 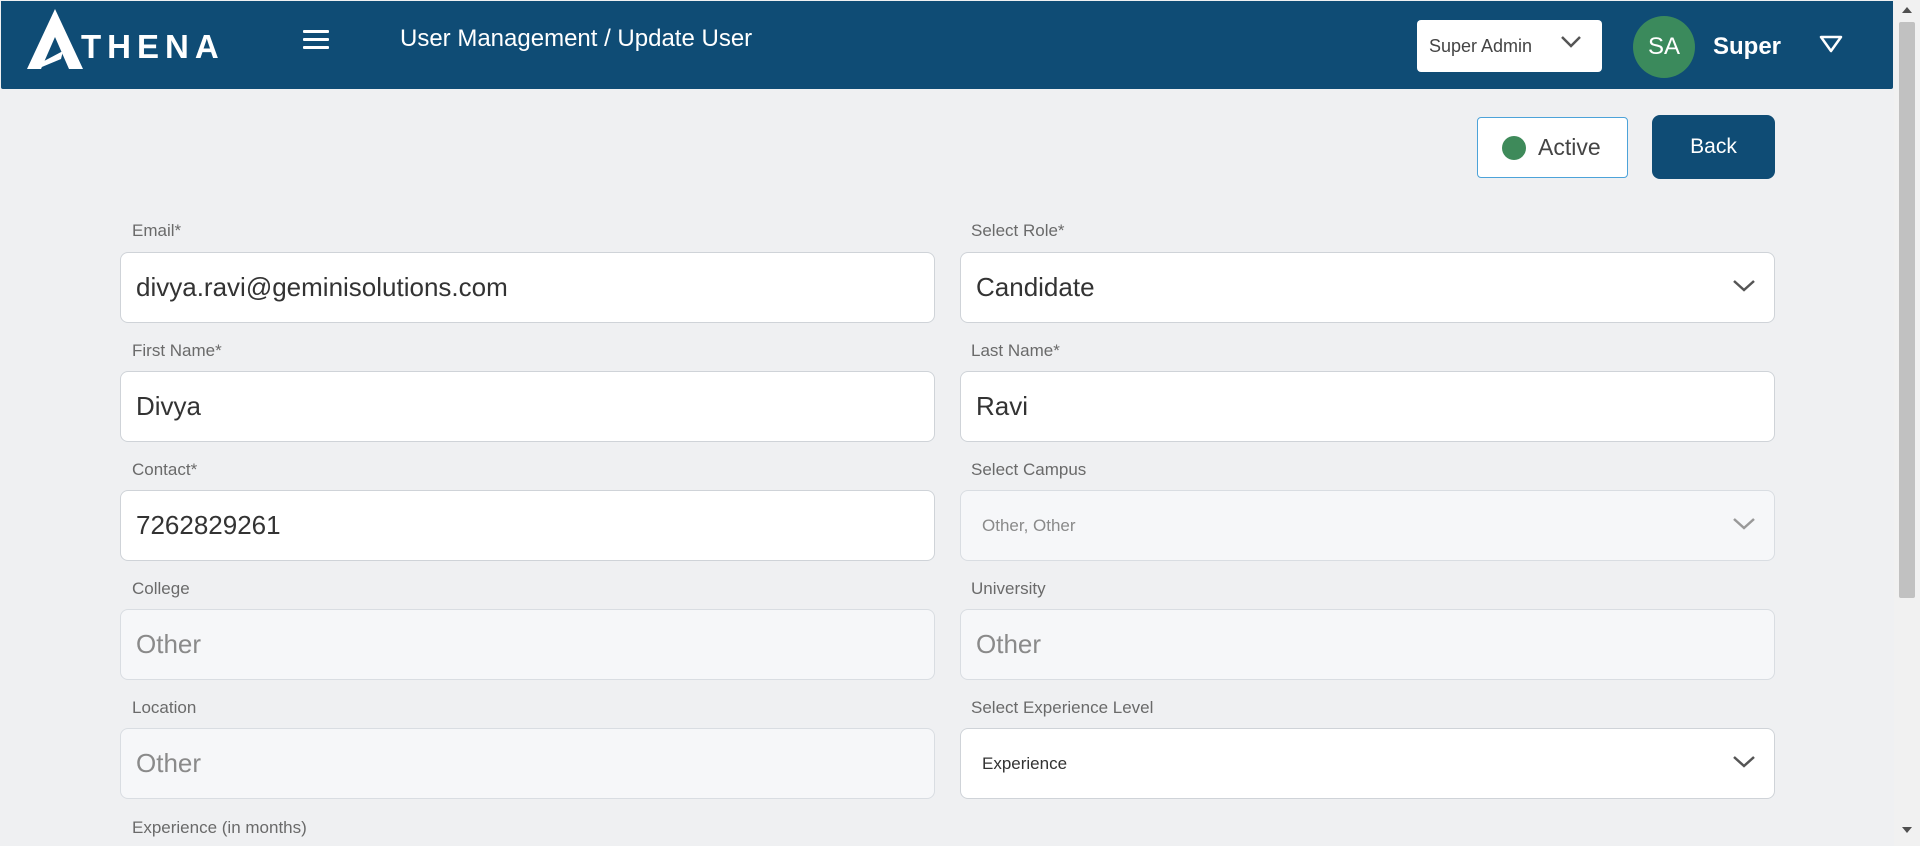 What do you see at coordinates (322, 287) in the screenshot?
I see `email-value: divya.ravi@geminisolutions.com` at bounding box center [322, 287].